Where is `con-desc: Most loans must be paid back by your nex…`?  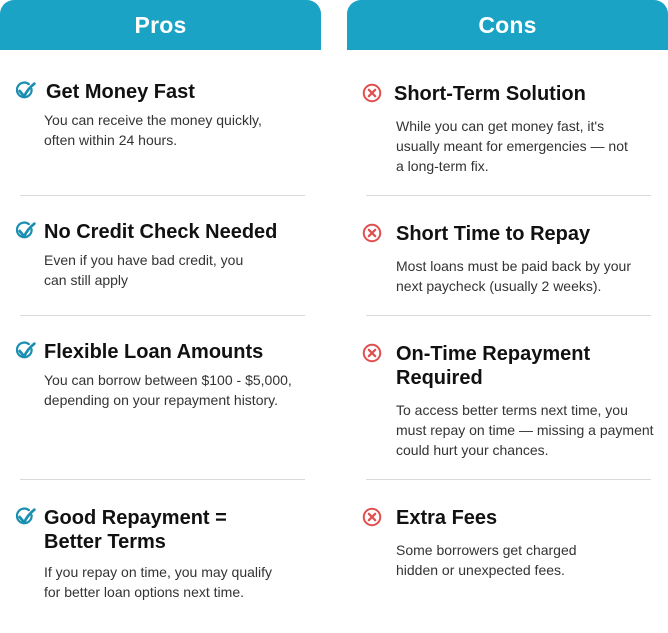 con-desc: Most loans must be paid back by your nex… is located at coordinates (514, 276).